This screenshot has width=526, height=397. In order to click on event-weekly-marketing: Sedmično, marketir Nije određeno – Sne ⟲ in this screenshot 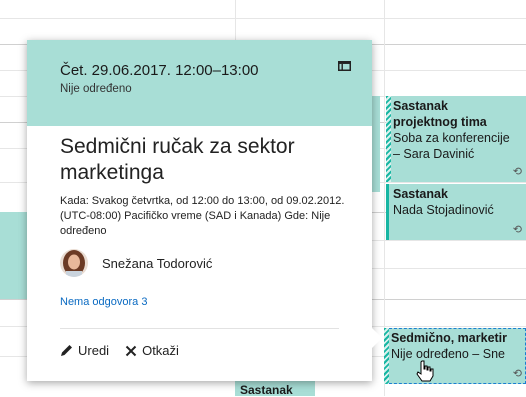, I will do `click(455, 356)`.